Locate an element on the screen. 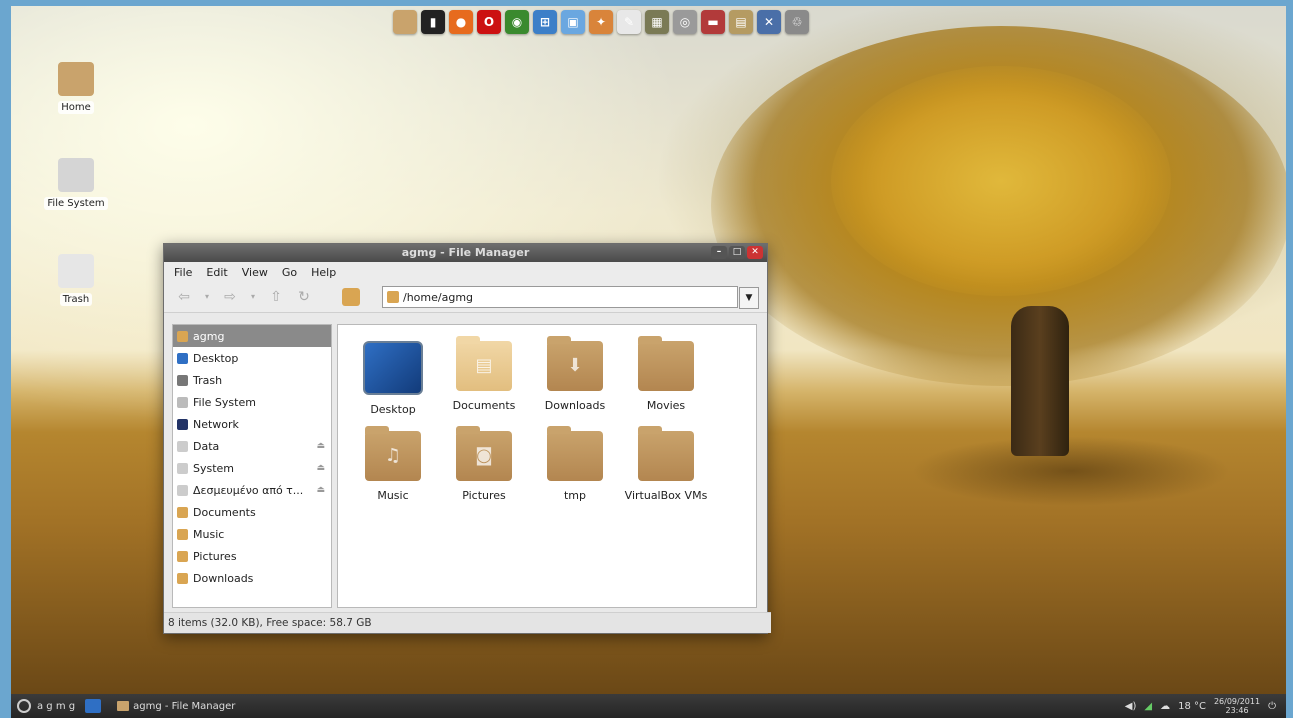  file-item: ◙ Pictures is located at coordinates (484, 464).